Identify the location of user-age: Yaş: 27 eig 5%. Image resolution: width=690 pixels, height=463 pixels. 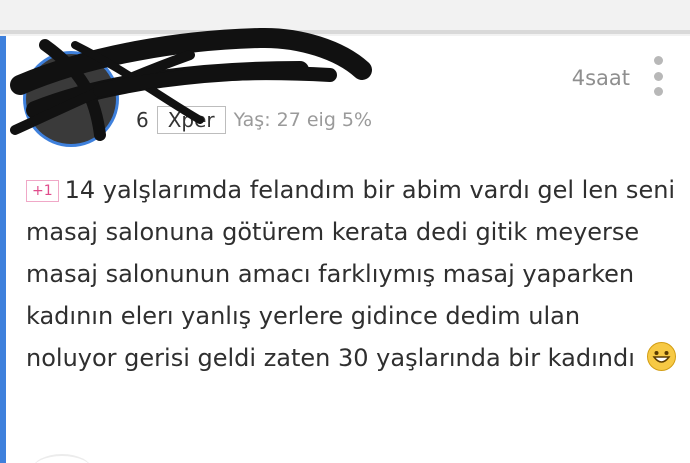
(303, 120).